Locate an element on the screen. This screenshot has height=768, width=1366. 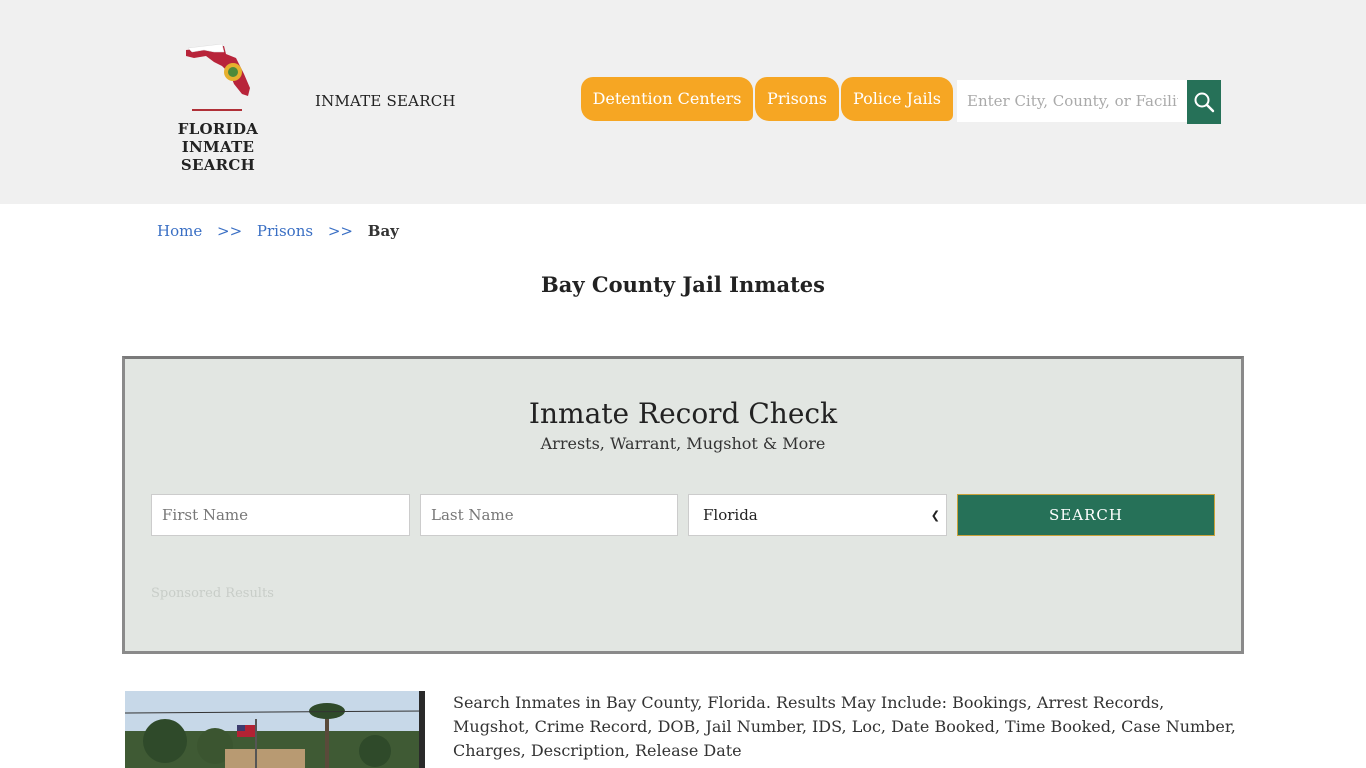
record-check-subtitle: Arrests, Warrant, Mugshot & More is located at coordinates (683, 443).